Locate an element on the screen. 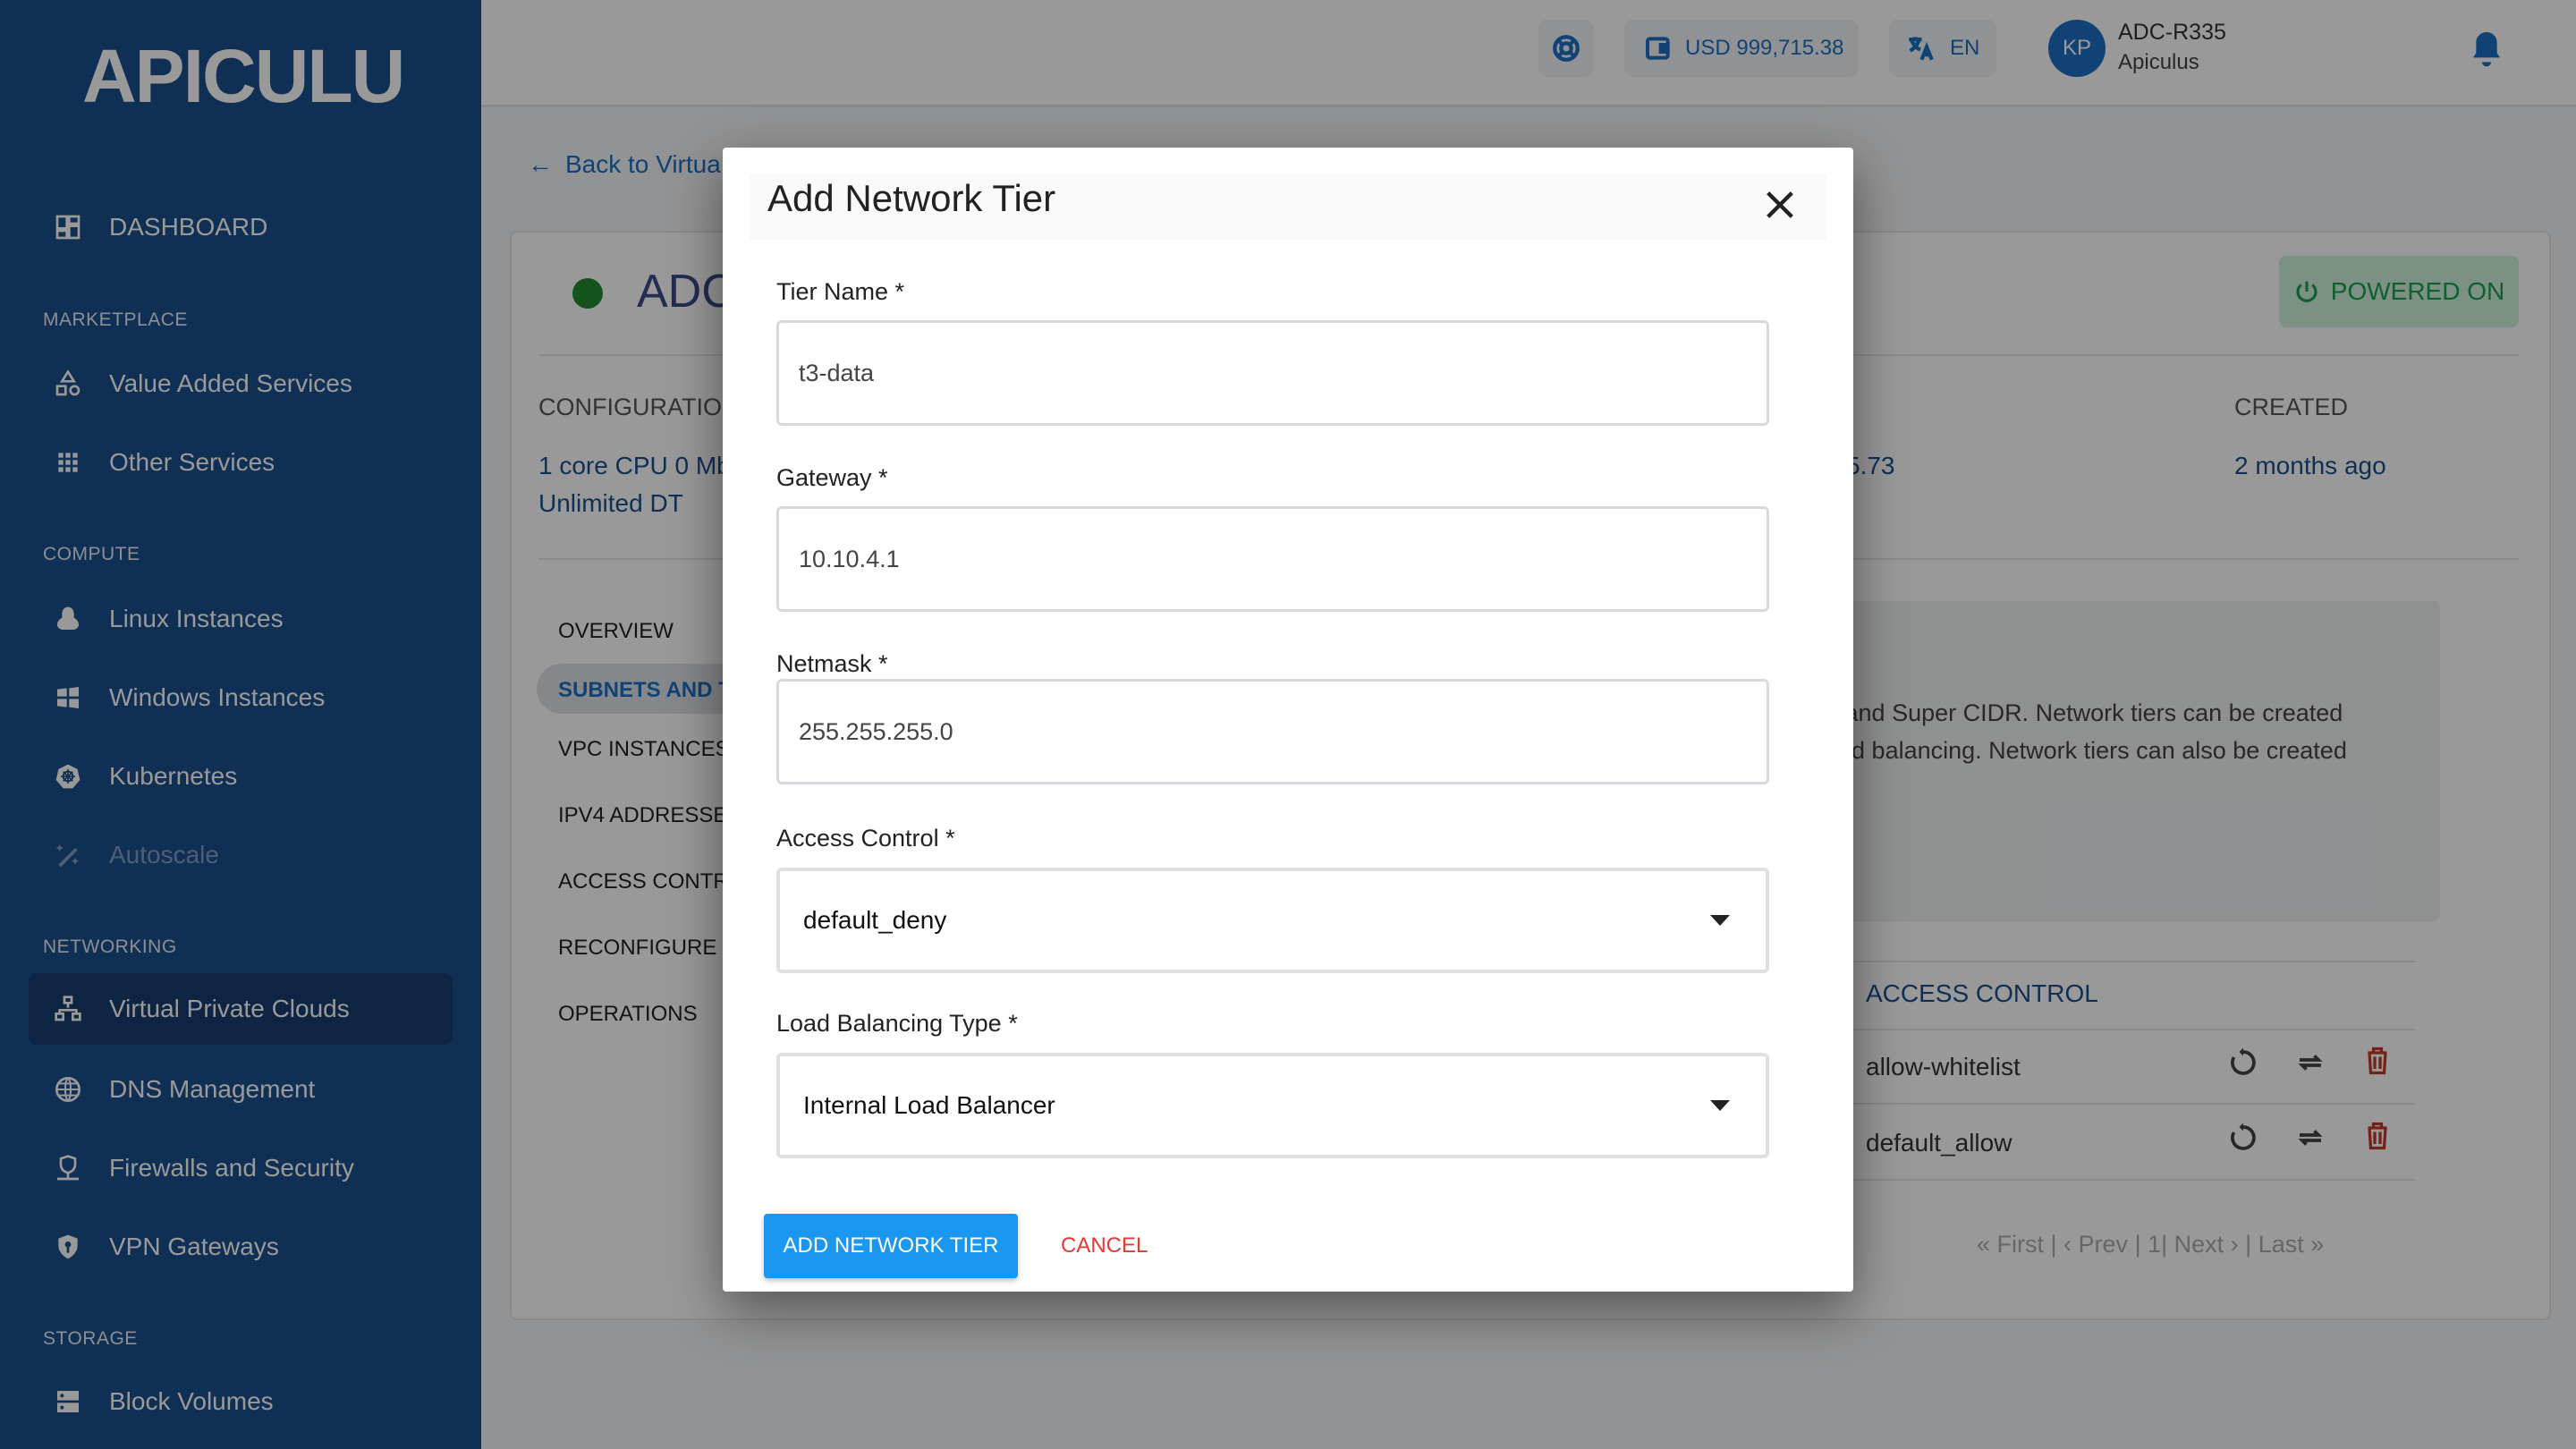 This screenshot has height=1449, width=2576. load-balancing-type-value: Internal Load Balancer is located at coordinates (929, 1105).